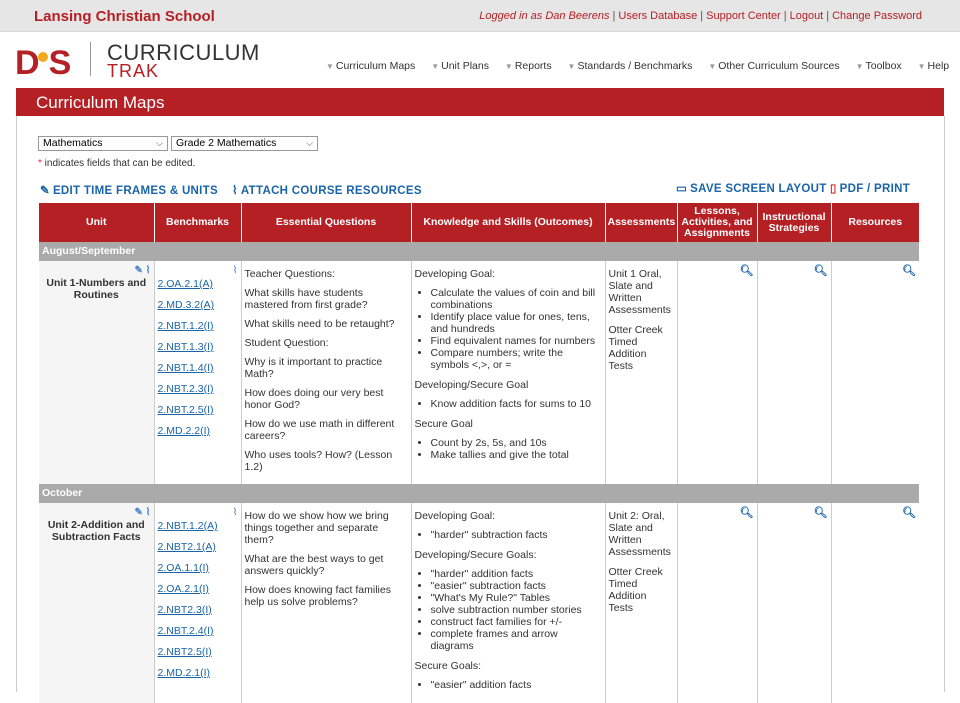 The image size is (960, 703). Describe the element at coordinates (198, 568) in the screenshot. I see `benchmark-link: 2.OA.1.1(I)` at that location.